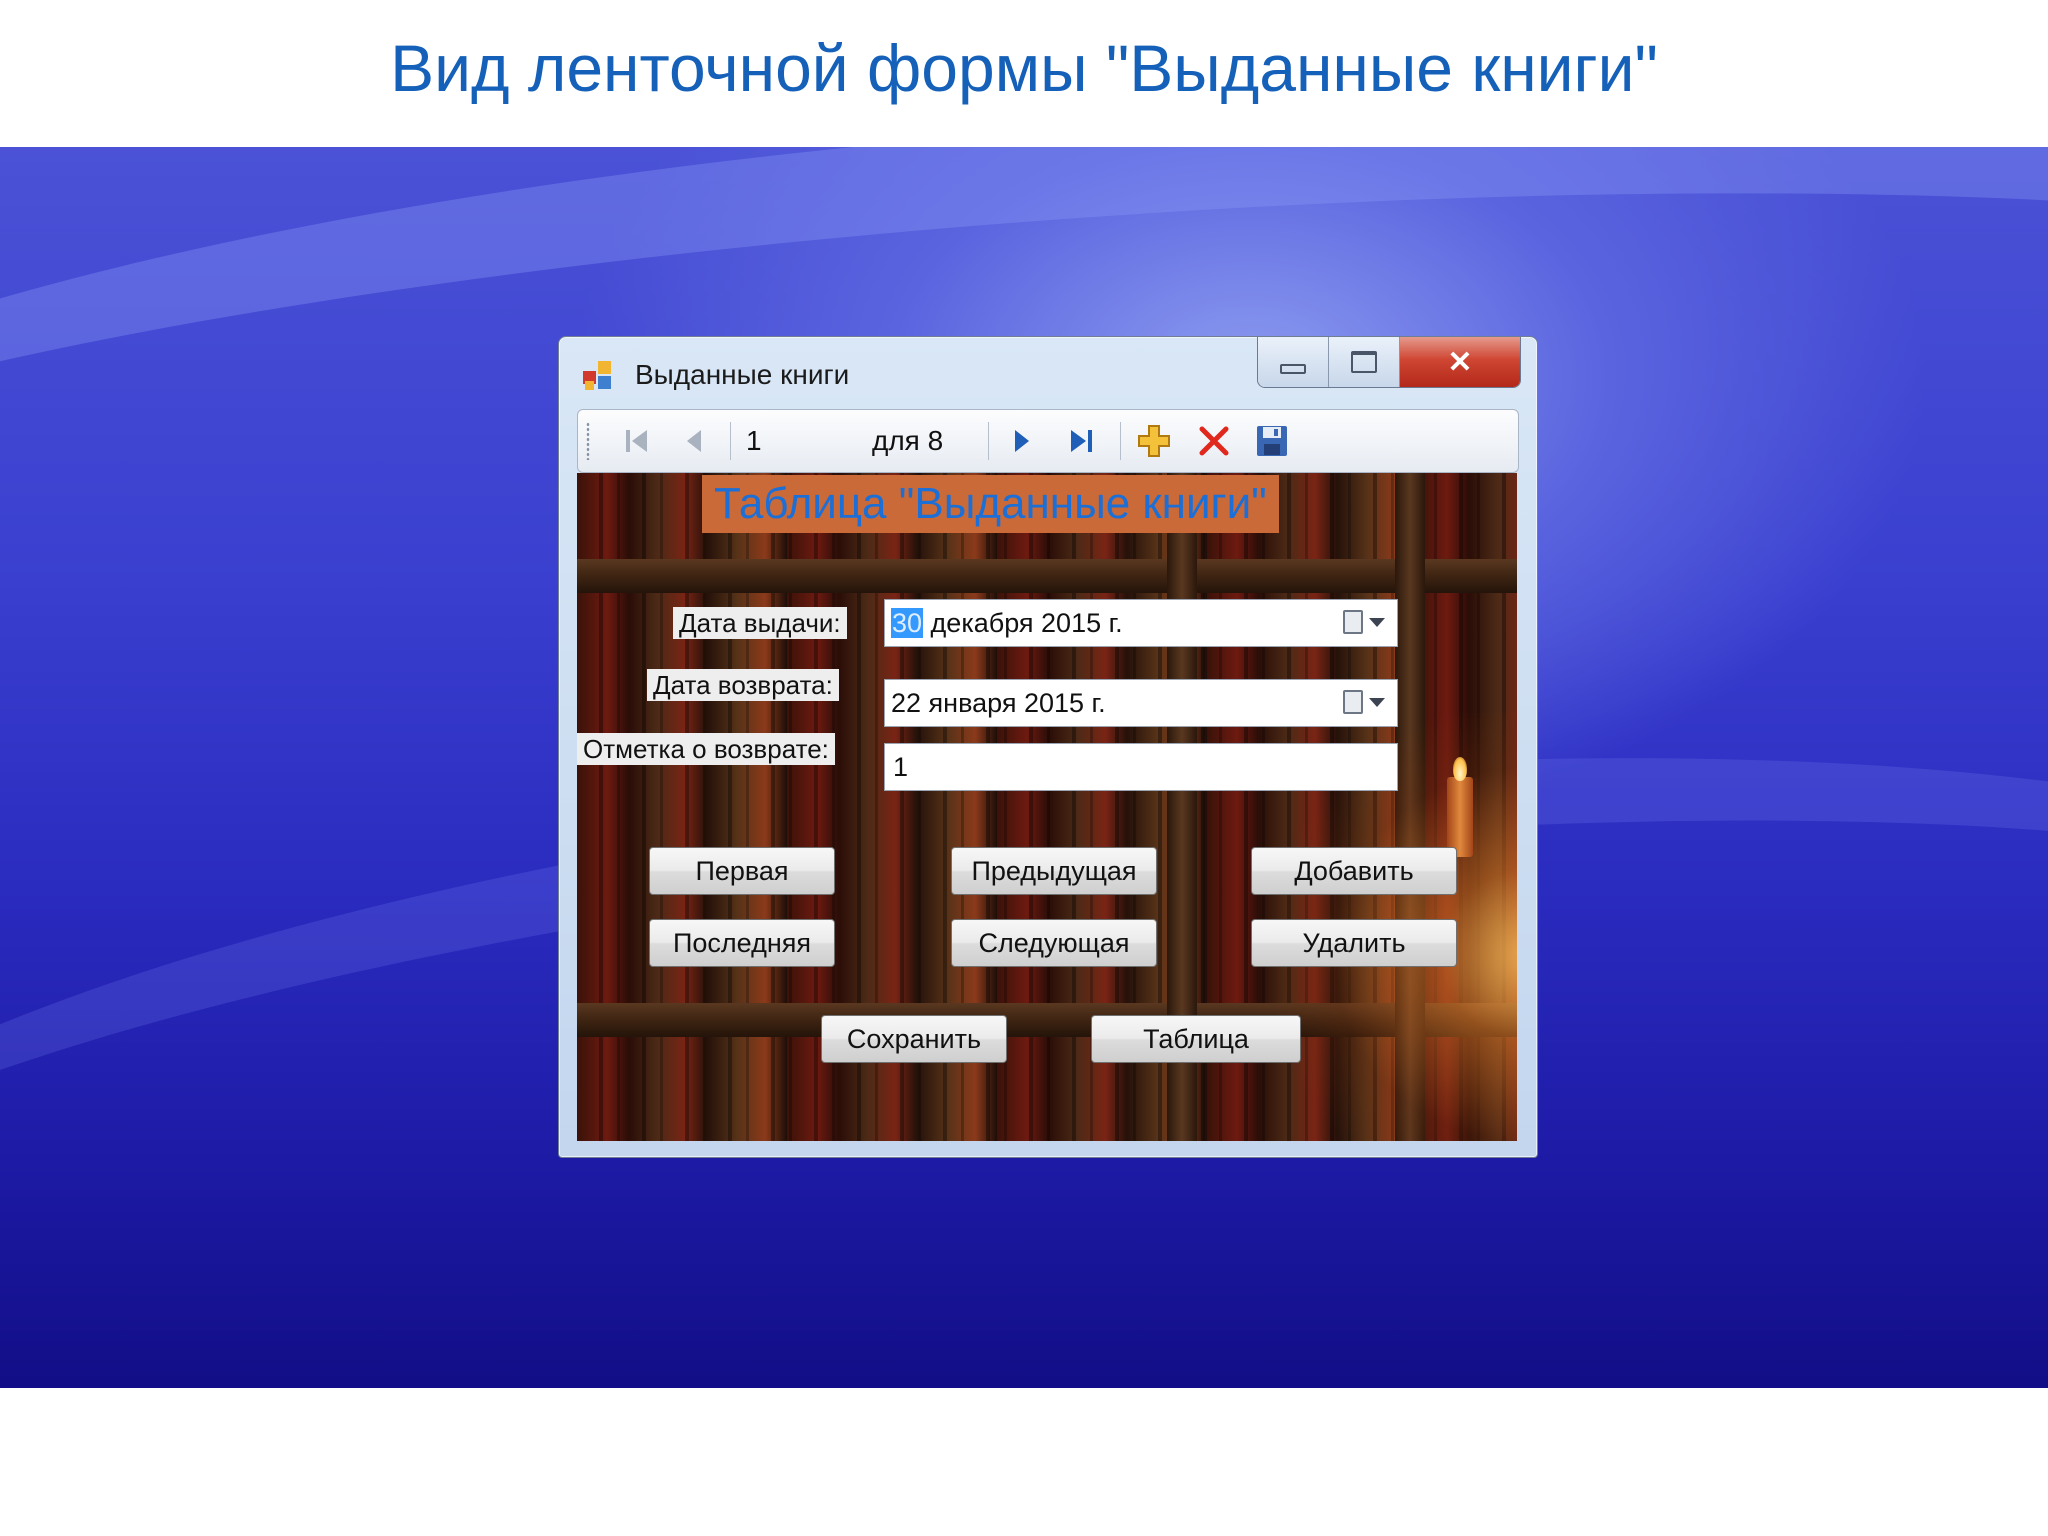  I want to click on bookshelf-plank, so click(1047, 576).